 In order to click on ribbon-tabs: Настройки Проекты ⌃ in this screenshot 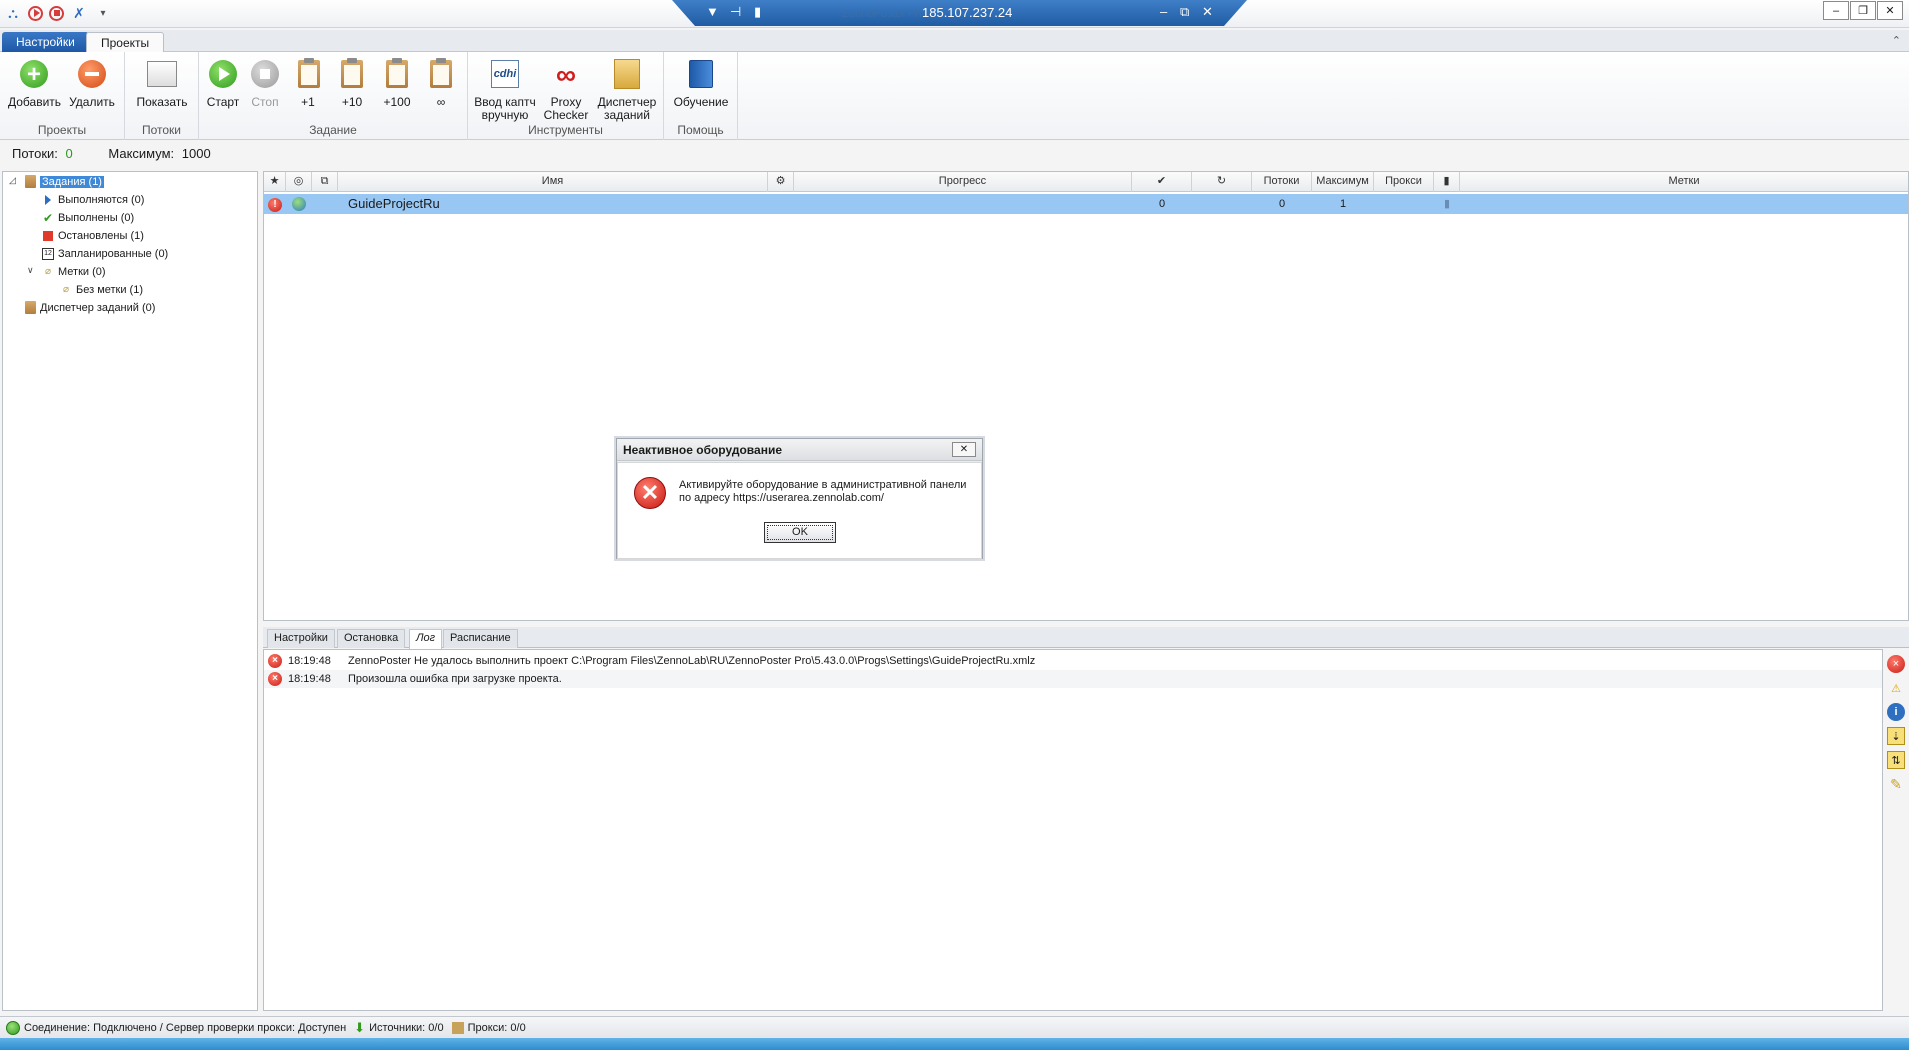, I will do `click(954, 41)`.